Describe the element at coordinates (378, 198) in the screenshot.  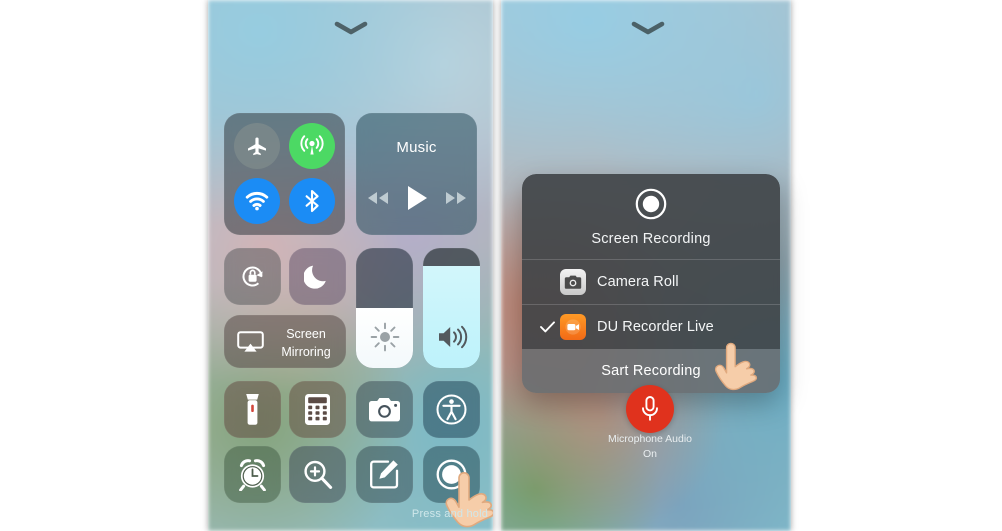
I see `rewind-icon` at that location.